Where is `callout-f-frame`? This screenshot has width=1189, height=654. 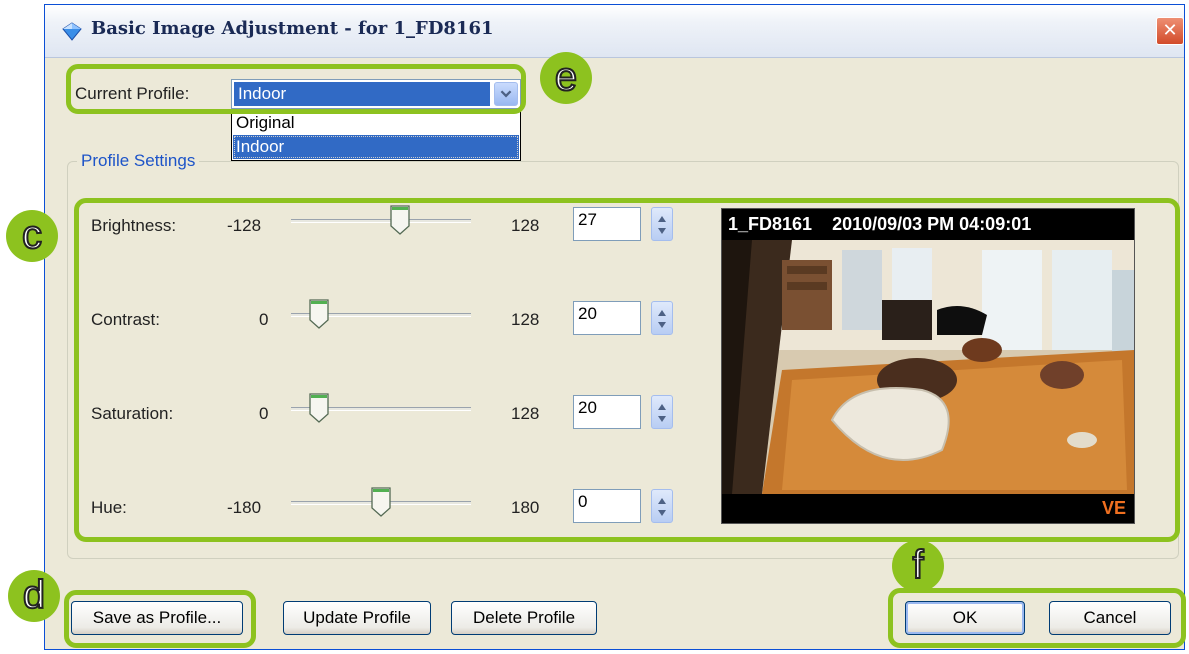 callout-f-frame is located at coordinates (1037, 618).